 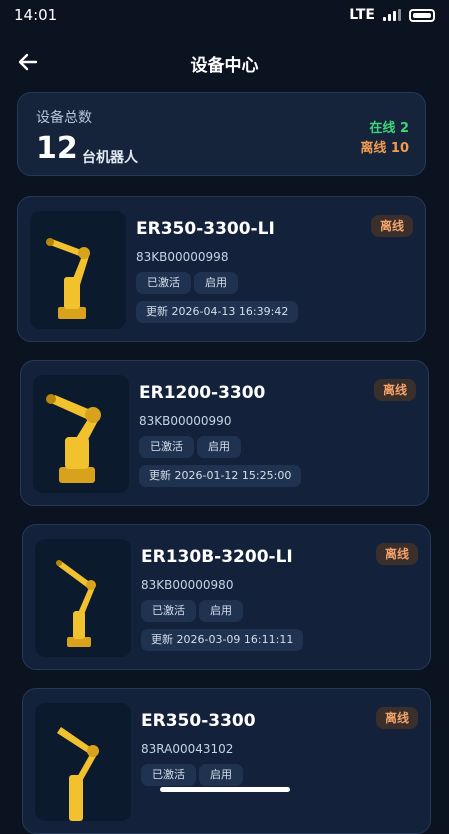 What do you see at coordinates (202, 393) in the screenshot?
I see `device-model: ER1200-3300` at bounding box center [202, 393].